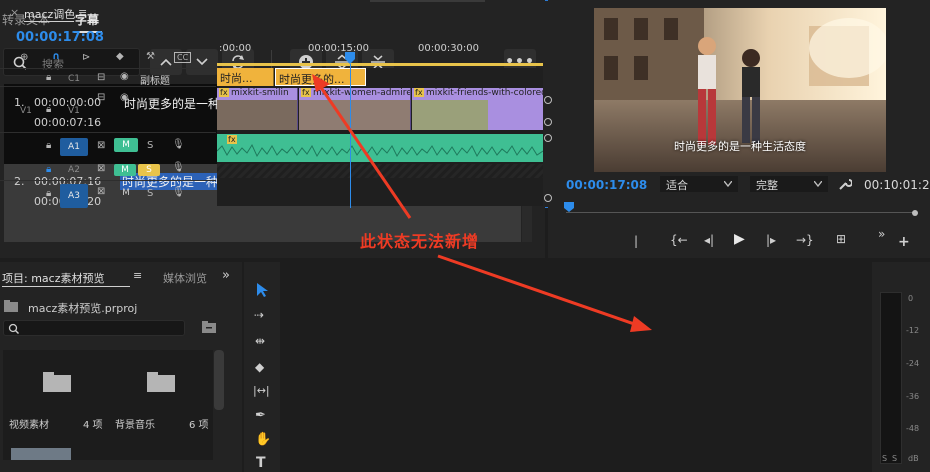 The image size is (930, 472). I want to click on annotation-text: 此状态无法新增, so click(420, 241).